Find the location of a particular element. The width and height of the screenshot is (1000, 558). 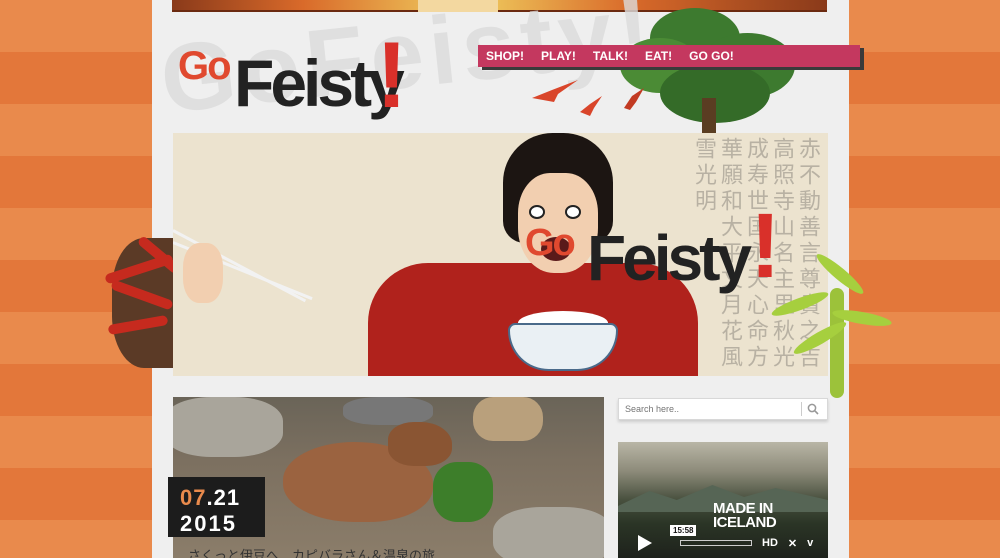

capybara-head is located at coordinates (420, 444).